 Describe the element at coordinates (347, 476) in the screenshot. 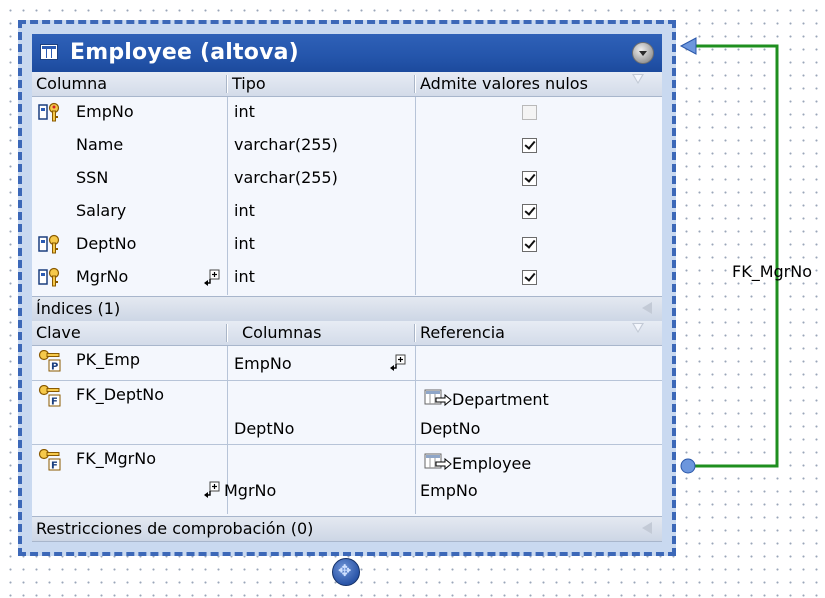

I see `index-row-fk-mgrno: F FK_MgrNo Employee MgrNo EmpNo` at that location.